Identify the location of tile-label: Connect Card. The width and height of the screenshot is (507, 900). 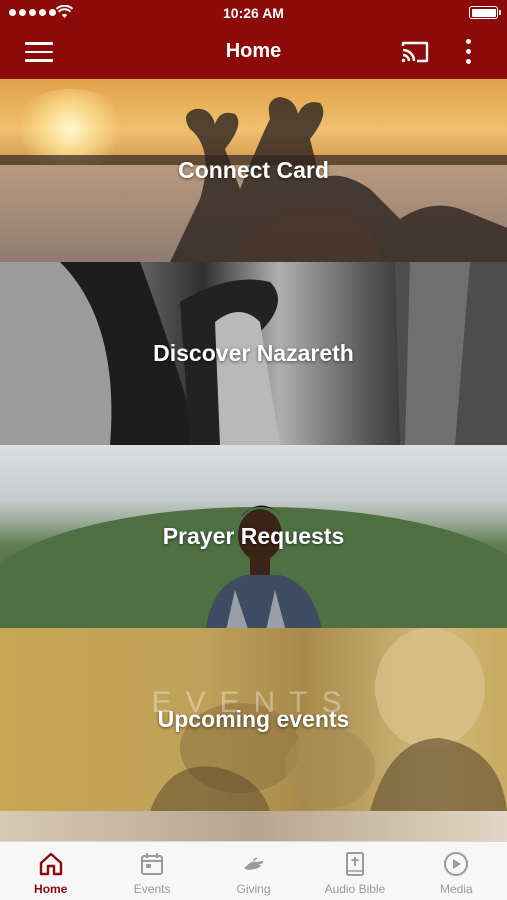
(253, 170).